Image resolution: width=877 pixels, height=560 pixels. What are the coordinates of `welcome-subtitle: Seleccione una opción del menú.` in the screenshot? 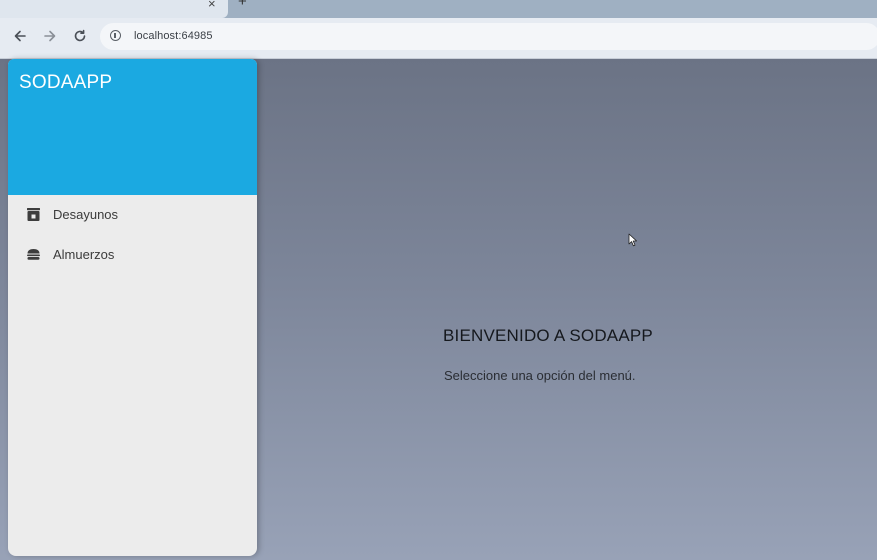 It's located at (540, 375).